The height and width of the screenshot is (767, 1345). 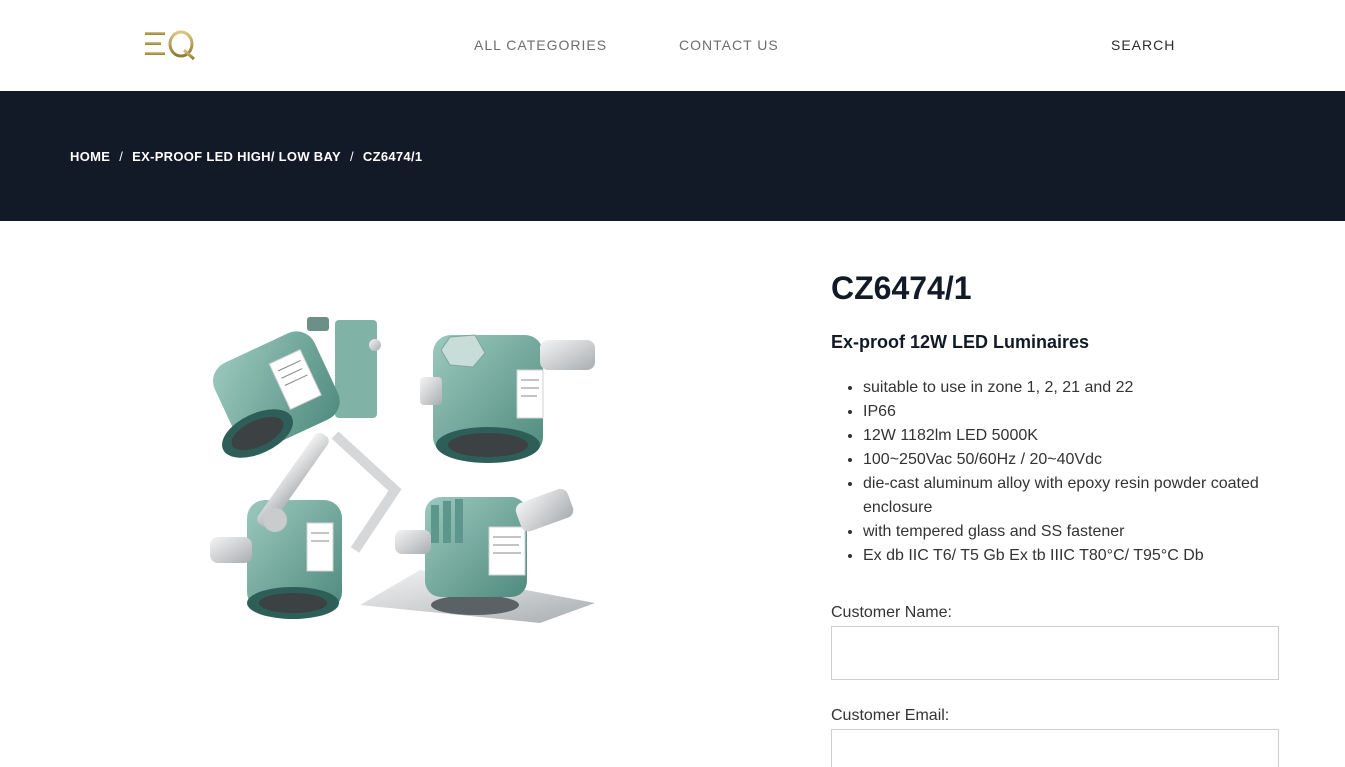 What do you see at coordinates (306, 525) in the screenshot?
I see `luminaire-bracket` at bounding box center [306, 525].